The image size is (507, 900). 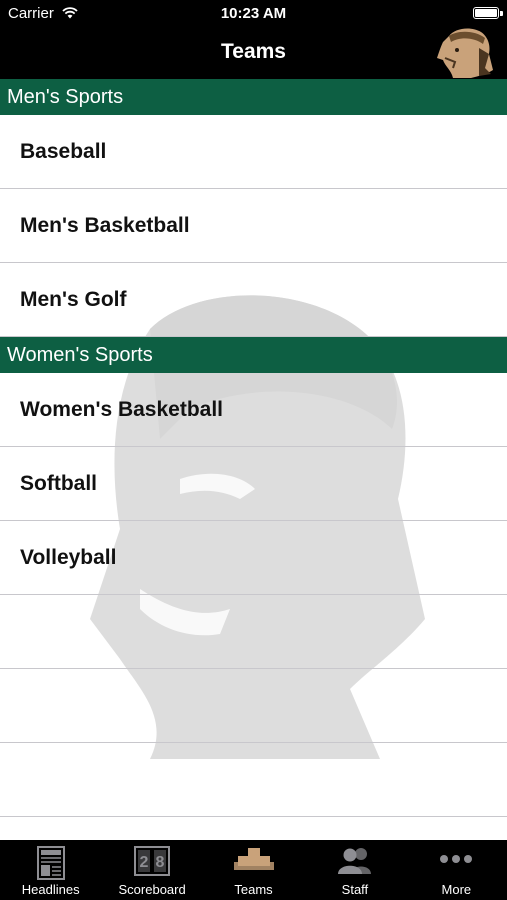 What do you see at coordinates (253, 300) in the screenshot?
I see `team-row: Men's Golf` at bounding box center [253, 300].